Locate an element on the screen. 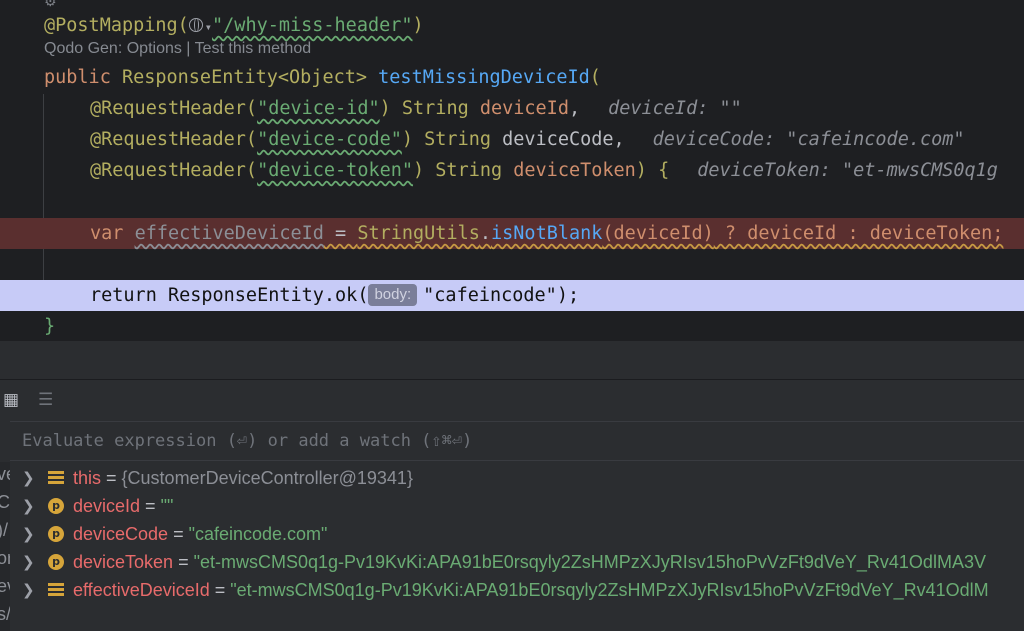  method-arg: (deviceId) is located at coordinates (658, 233).